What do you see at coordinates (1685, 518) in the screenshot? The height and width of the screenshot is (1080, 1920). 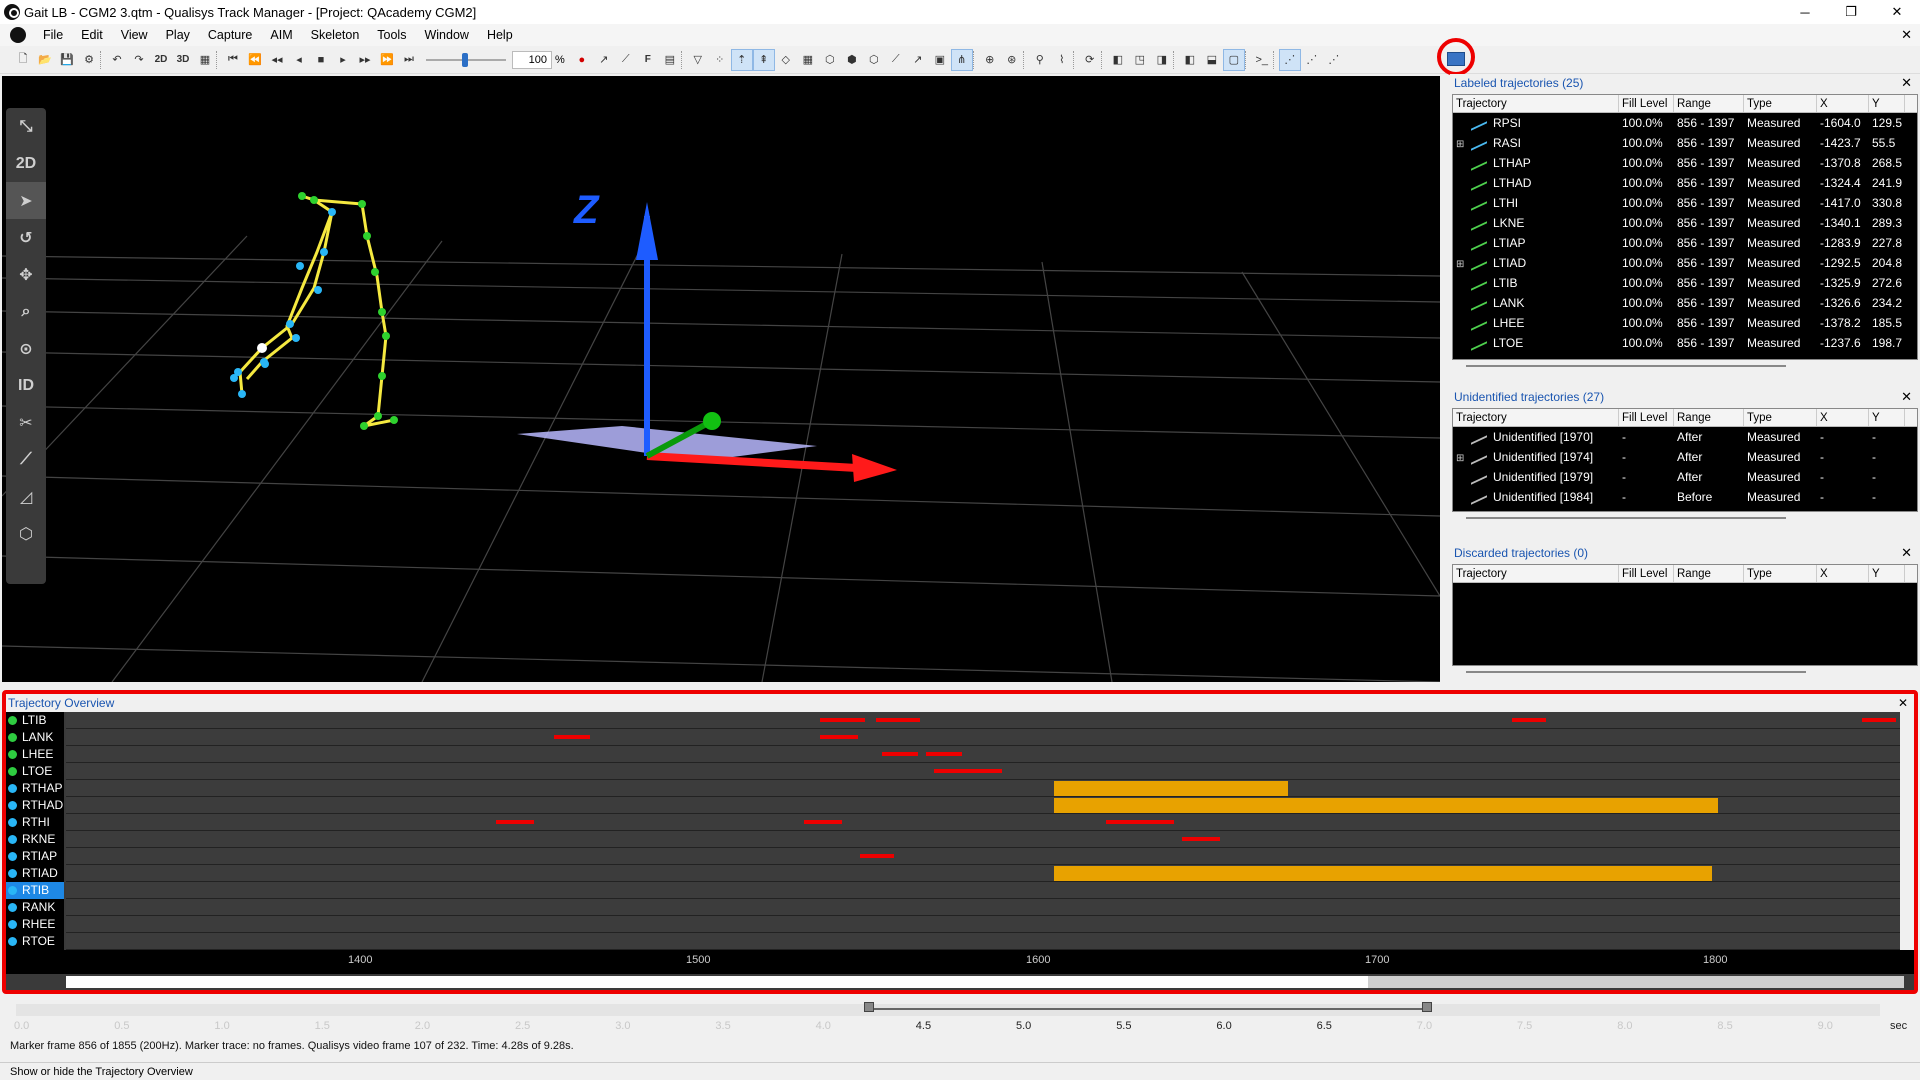 I see `unidentified-hscroll` at bounding box center [1685, 518].